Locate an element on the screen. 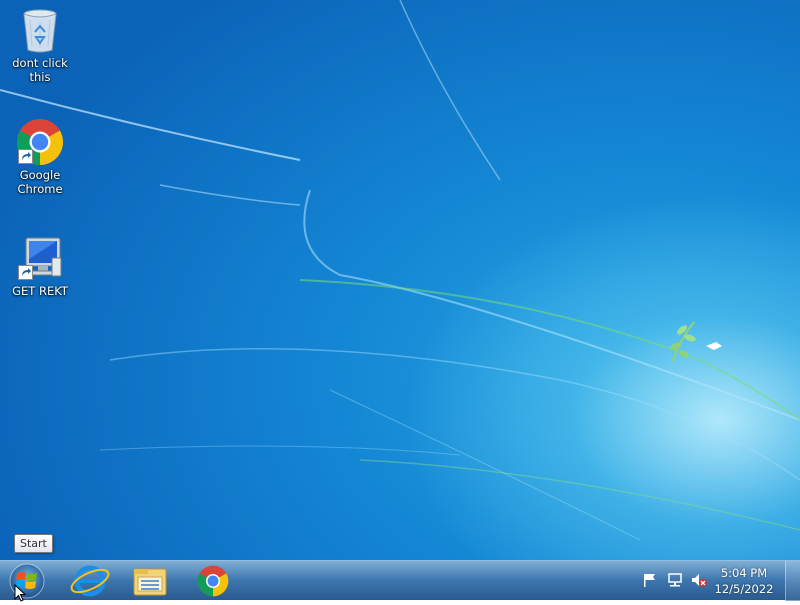 This screenshot has height=605, width=800. internet-explorer-icon is located at coordinates (90, 581).